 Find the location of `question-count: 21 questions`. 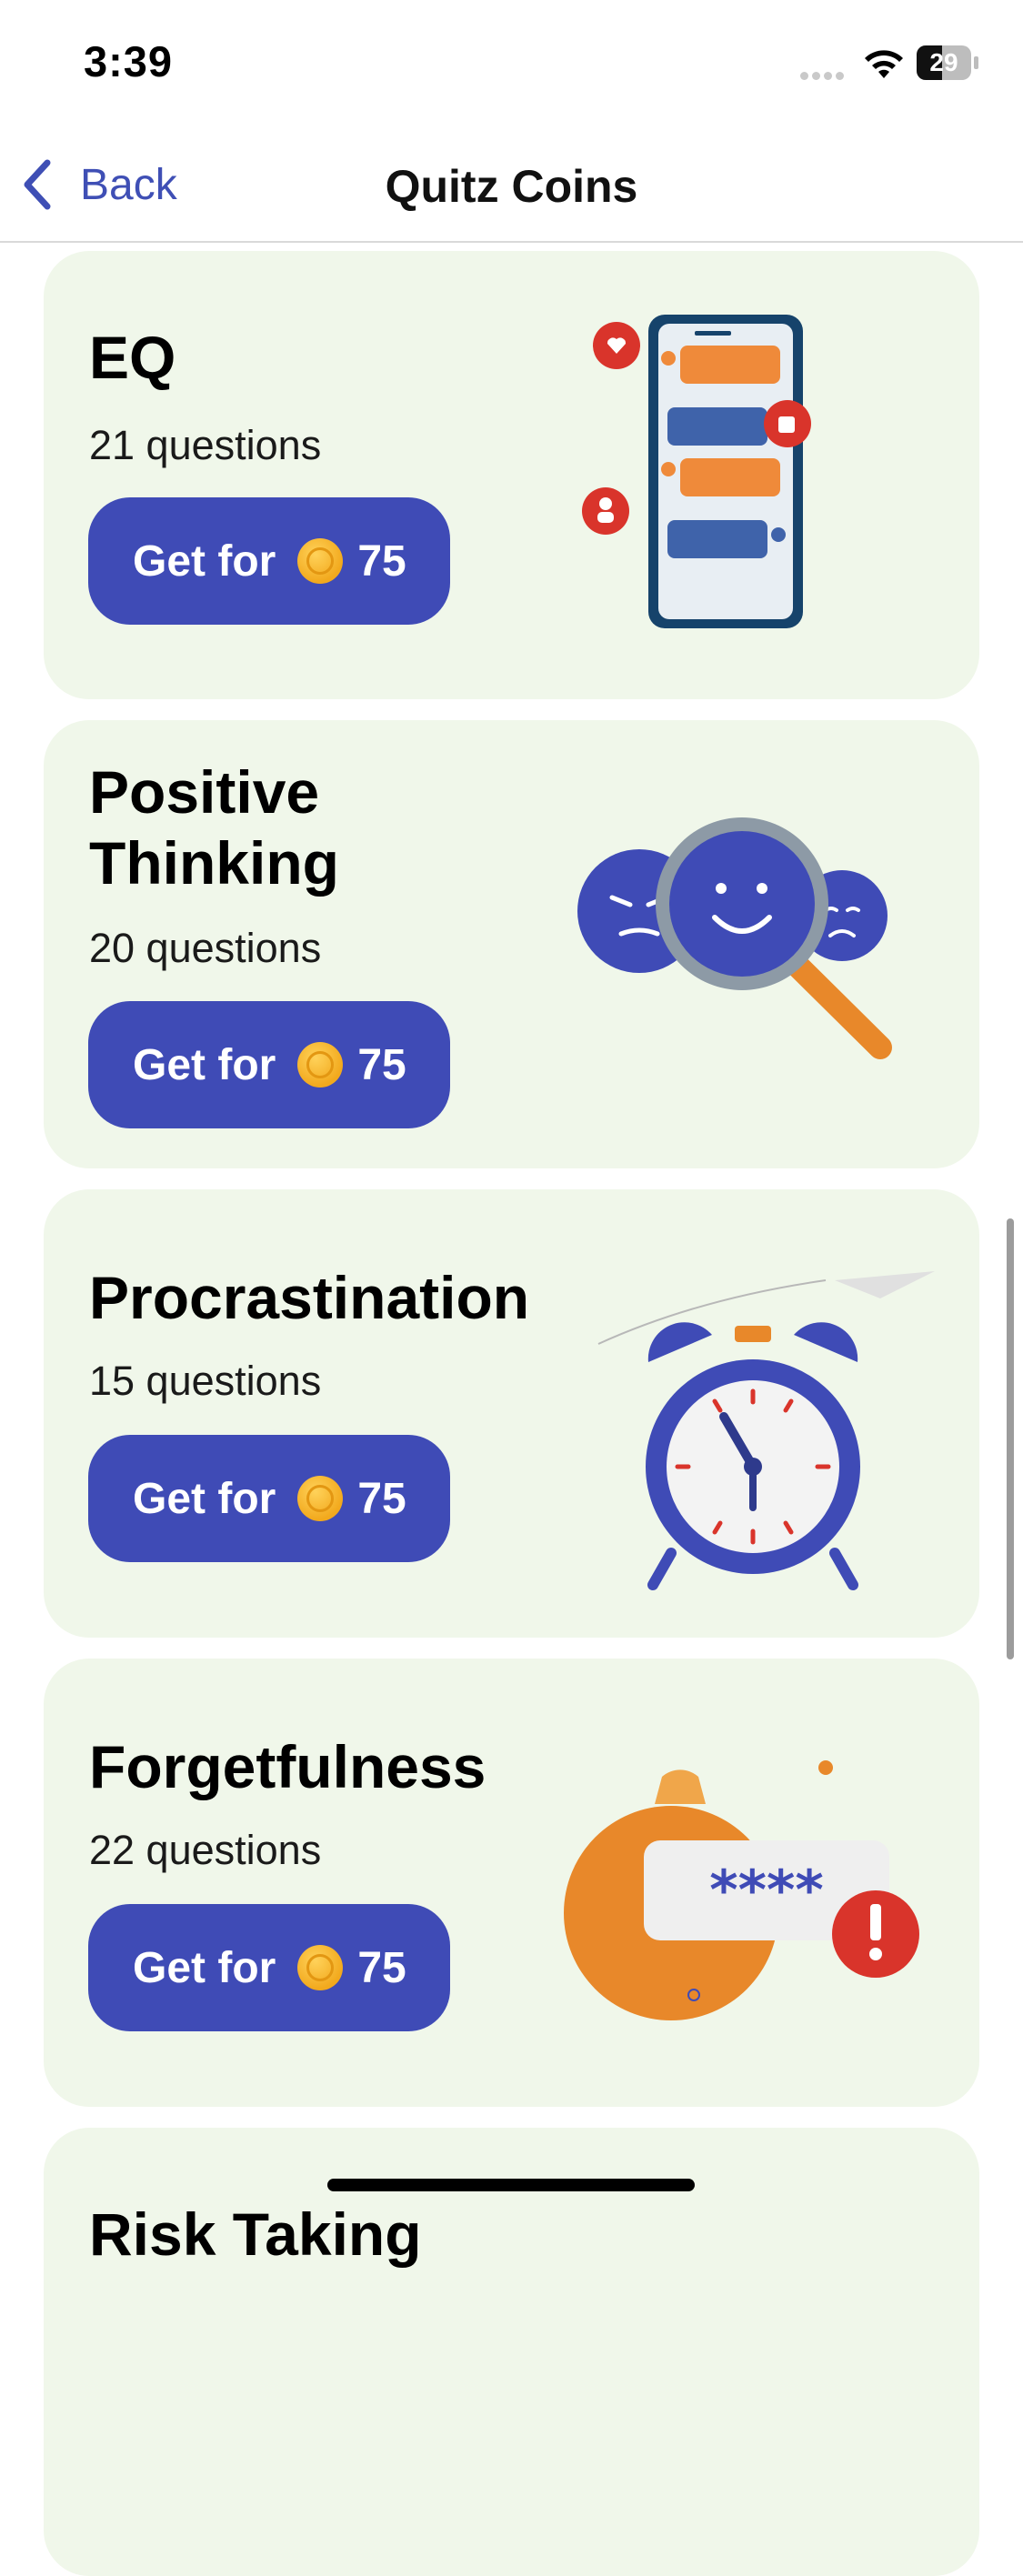

question-count: 21 questions is located at coordinates (205, 445).